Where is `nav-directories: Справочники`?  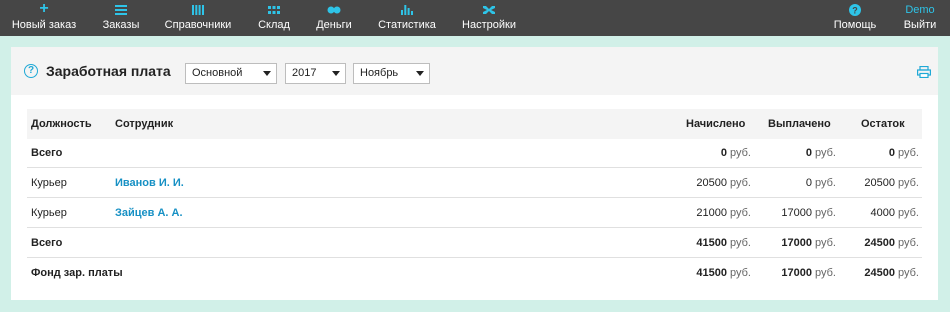
nav-directories: Справочники is located at coordinates (198, 18).